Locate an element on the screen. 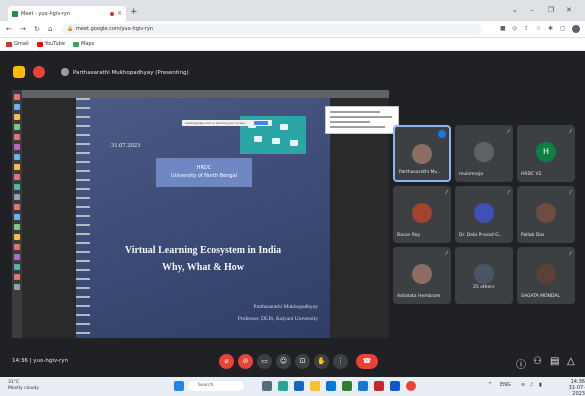  teams-icon is located at coordinates (299, 386).